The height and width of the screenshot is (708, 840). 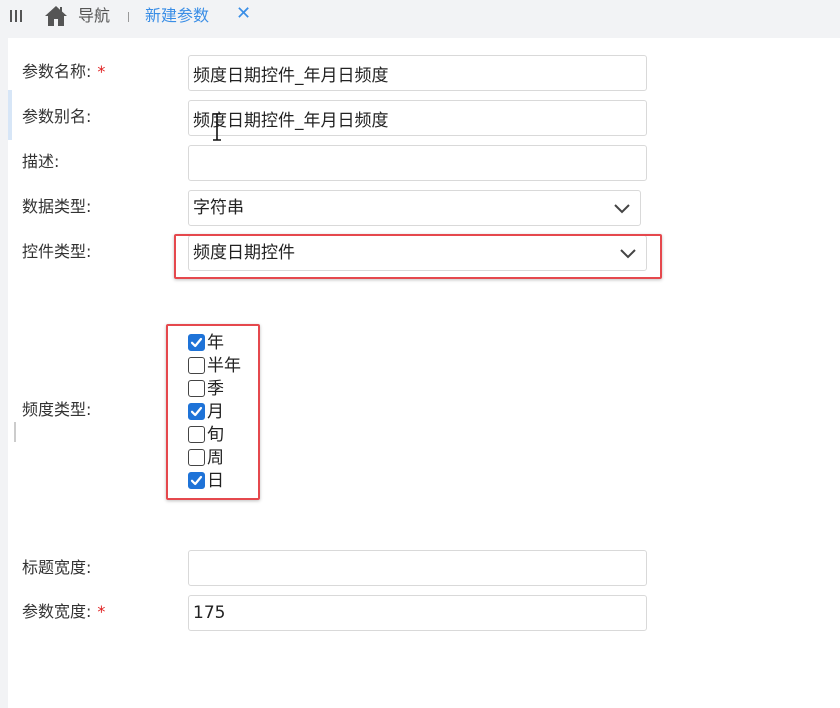 What do you see at coordinates (57, 116) in the screenshot?
I see `param-alias-label: 参数别名:` at bounding box center [57, 116].